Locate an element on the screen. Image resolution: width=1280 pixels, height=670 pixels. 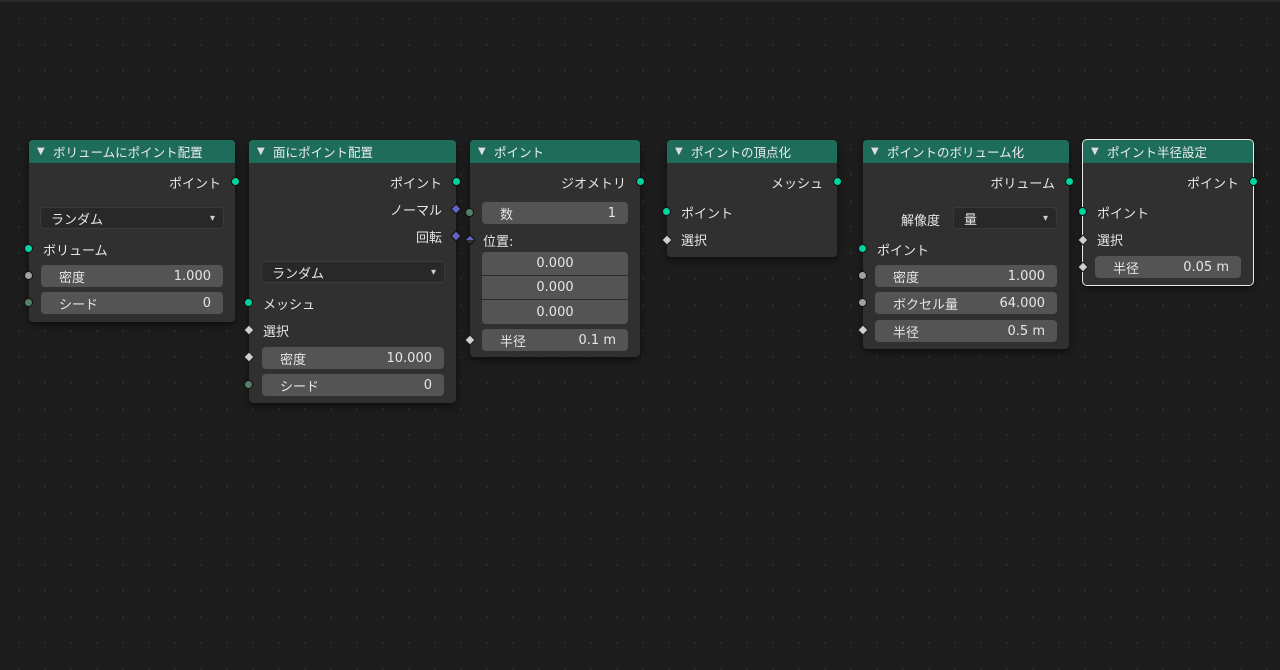
node-header: ▼ 面にポイント配置 is located at coordinates (352, 151).